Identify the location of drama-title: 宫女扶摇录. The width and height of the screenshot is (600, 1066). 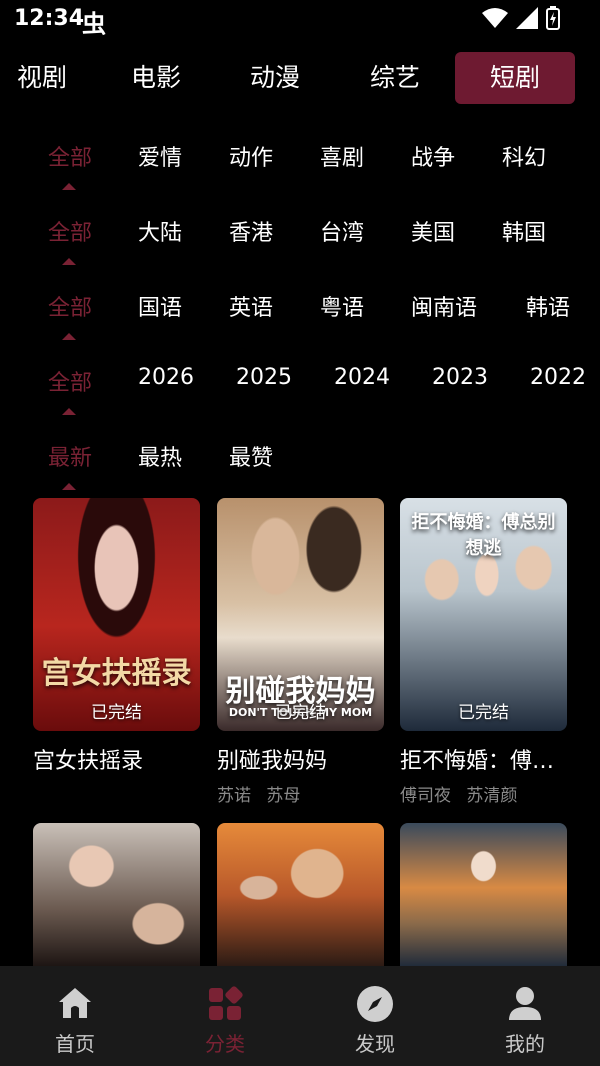
(116, 759).